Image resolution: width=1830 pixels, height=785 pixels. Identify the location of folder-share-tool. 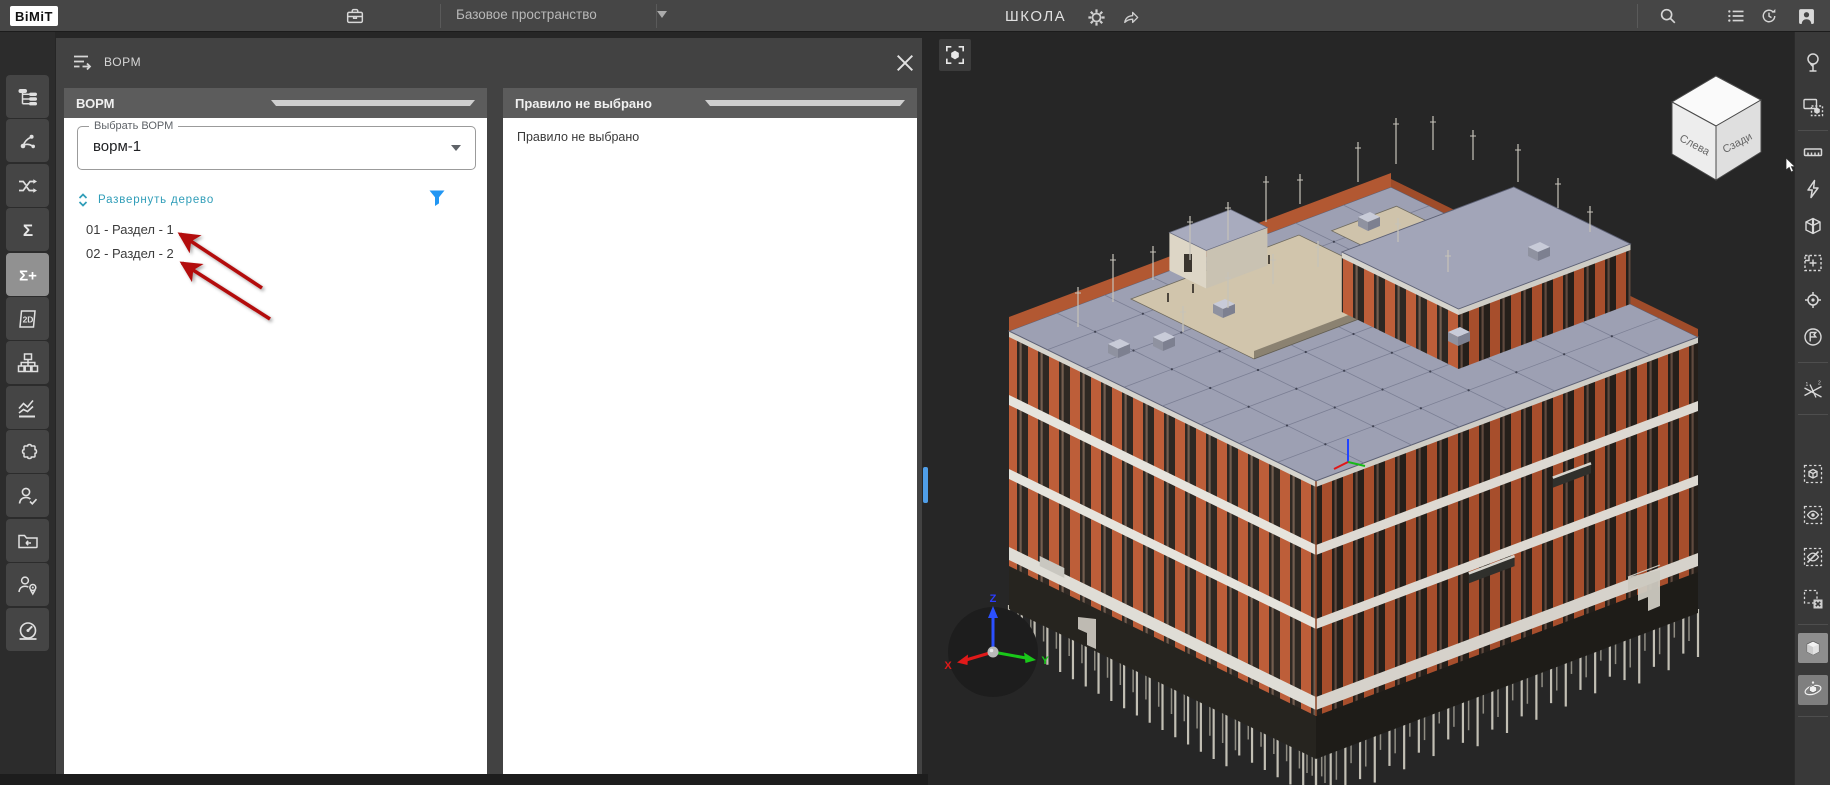
(27, 540).